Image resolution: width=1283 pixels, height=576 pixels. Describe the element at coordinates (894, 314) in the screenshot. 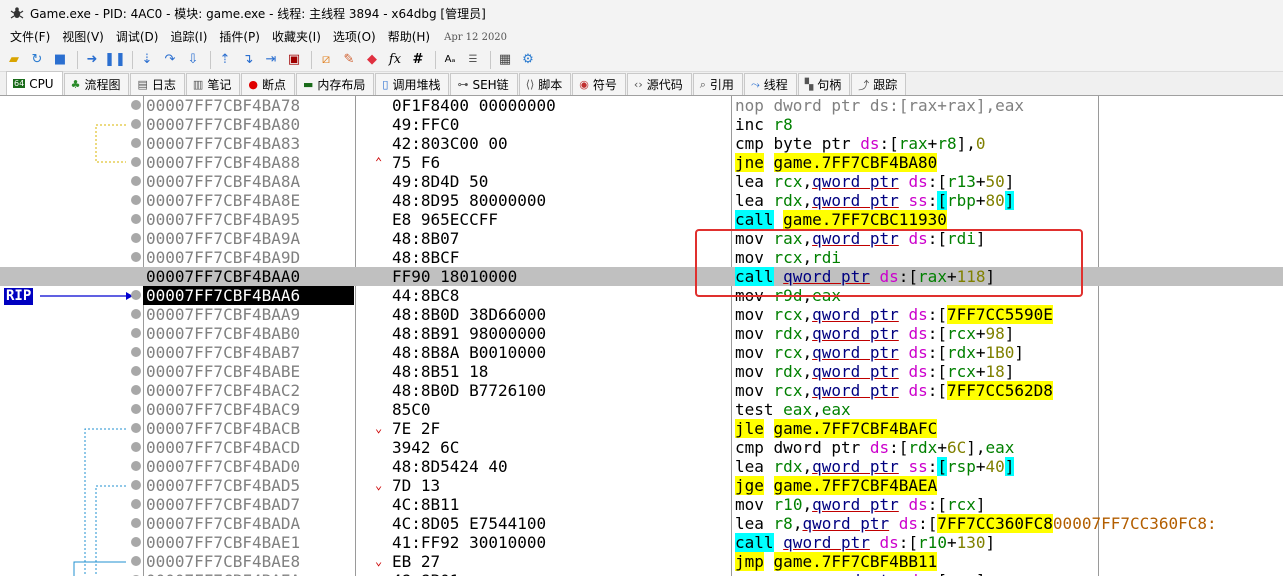

I see `instruction-disassembly: mov rcx,qword ptr ds:[7FF7CC5590E` at that location.